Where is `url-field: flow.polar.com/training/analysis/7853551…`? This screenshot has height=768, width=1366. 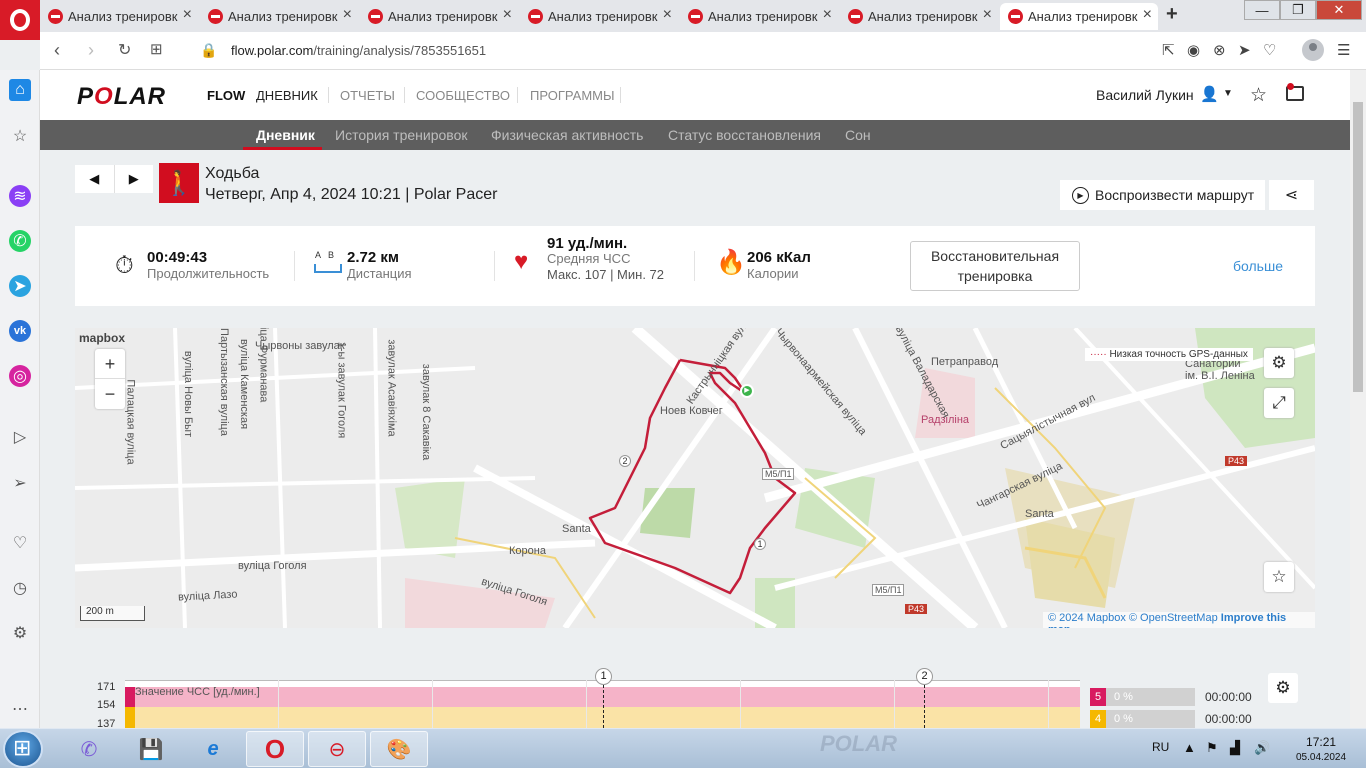 url-field: flow.polar.com/training/analysis/7853551… is located at coordinates (358, 50).